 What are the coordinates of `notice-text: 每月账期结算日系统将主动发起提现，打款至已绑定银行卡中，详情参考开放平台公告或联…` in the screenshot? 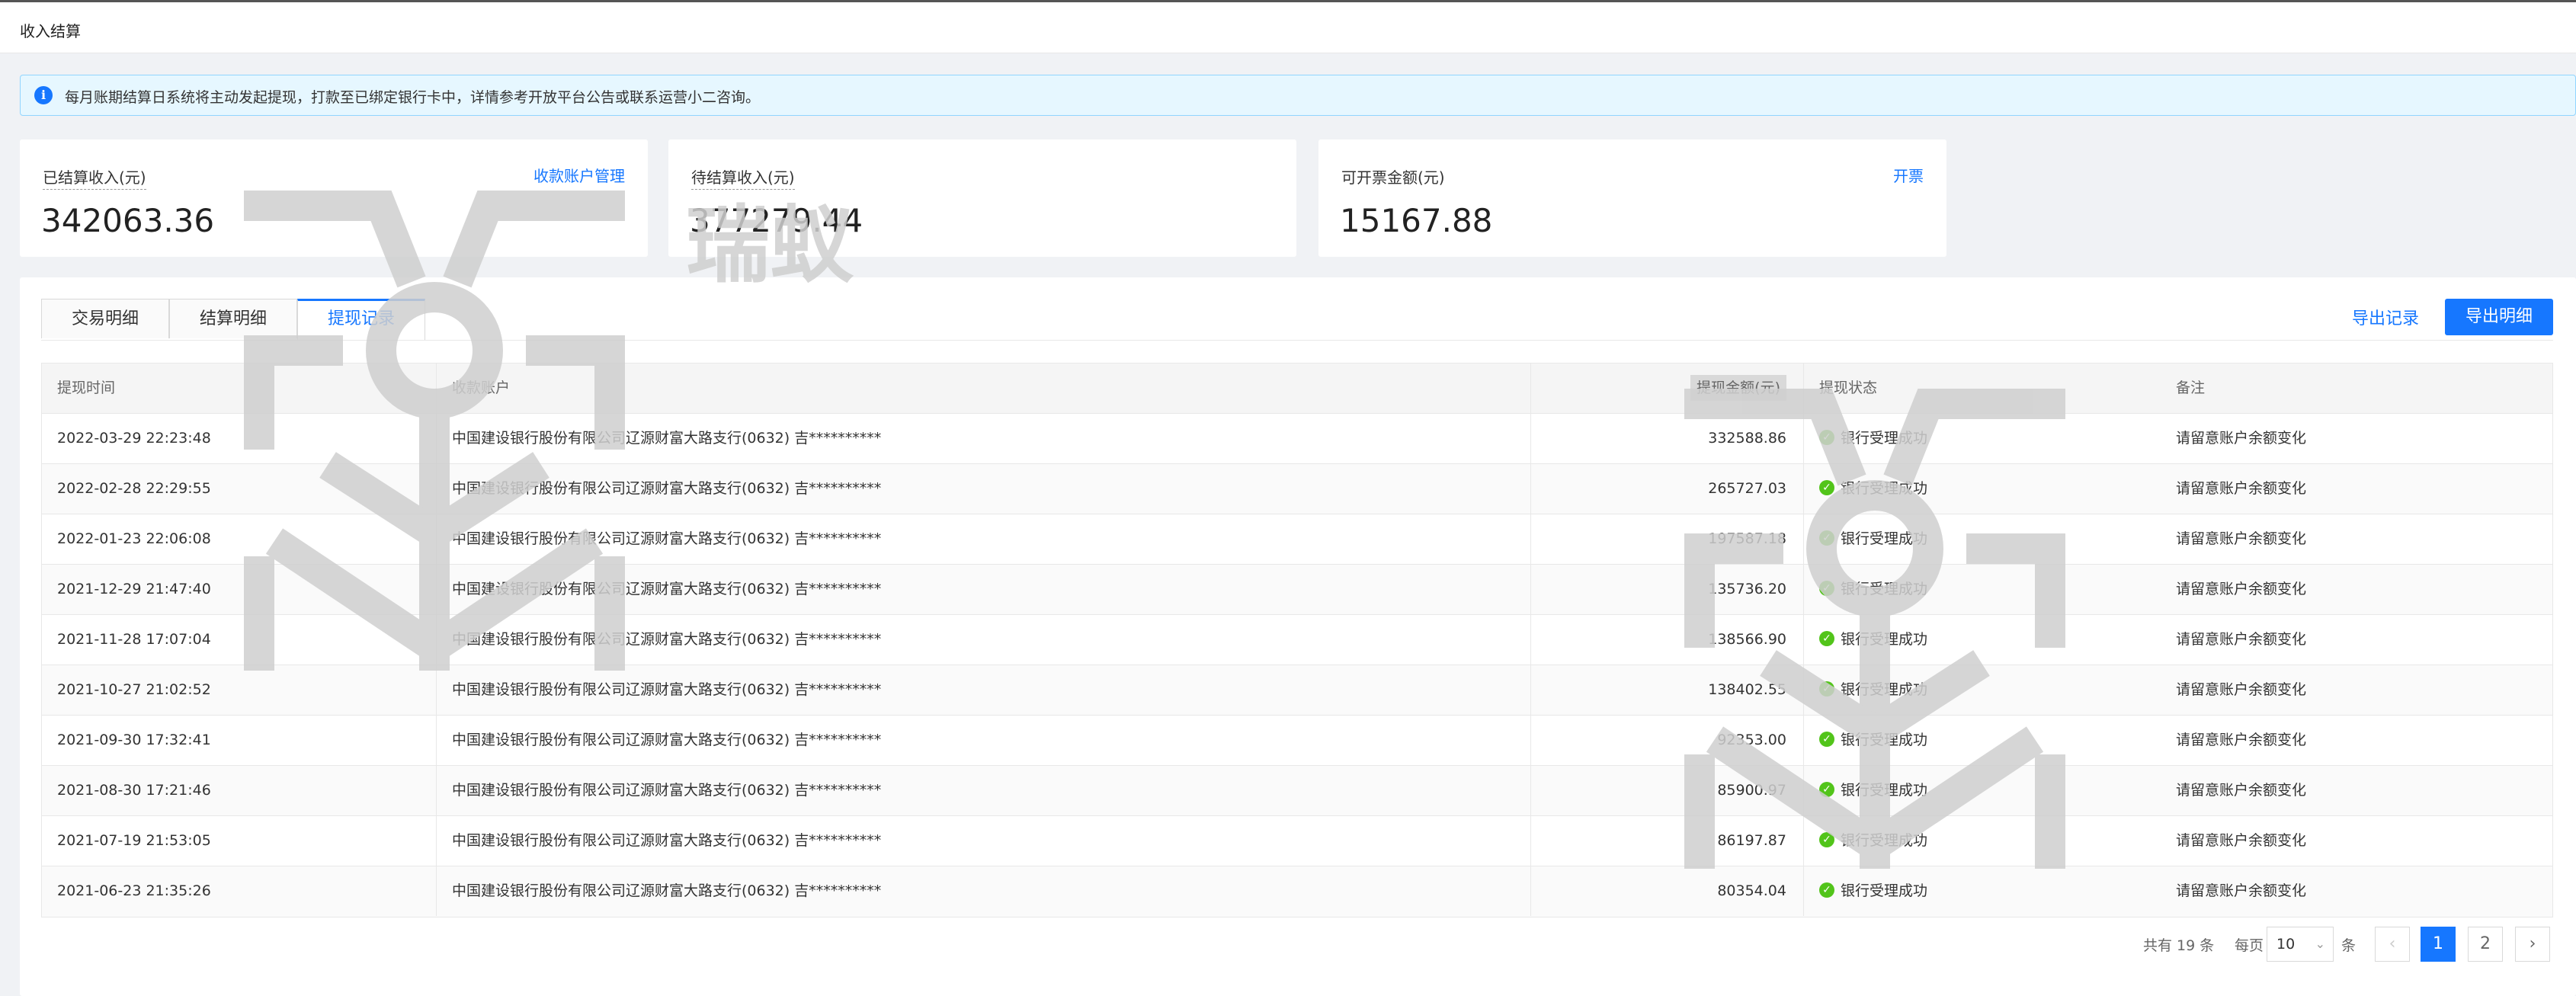 It's located at (413, 98).